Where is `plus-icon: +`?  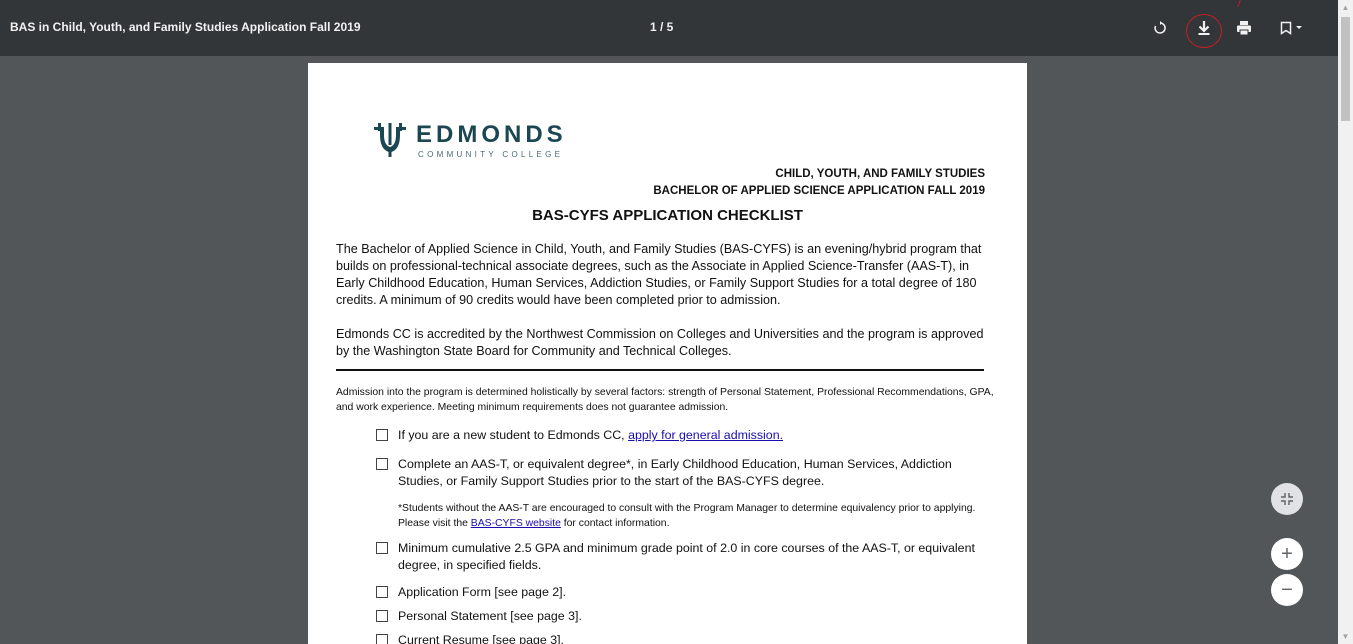 plus-icon: + is located at coordinates (1287, 554).